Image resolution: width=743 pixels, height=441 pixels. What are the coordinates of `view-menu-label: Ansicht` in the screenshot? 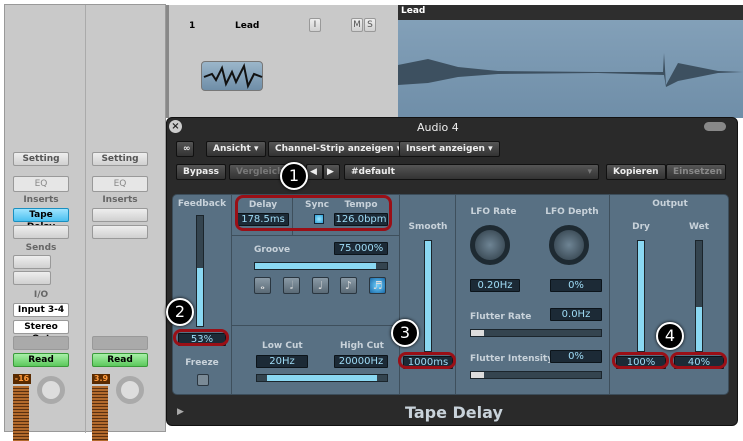 It's located at (232, 149).